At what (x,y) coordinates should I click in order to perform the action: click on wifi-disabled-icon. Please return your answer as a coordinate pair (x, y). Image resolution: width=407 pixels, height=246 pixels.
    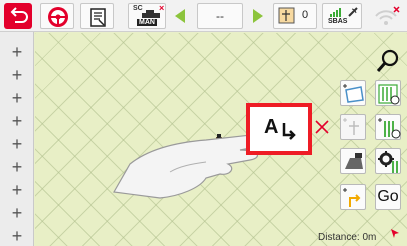
    Looking at the image, I should click on (387, 15).